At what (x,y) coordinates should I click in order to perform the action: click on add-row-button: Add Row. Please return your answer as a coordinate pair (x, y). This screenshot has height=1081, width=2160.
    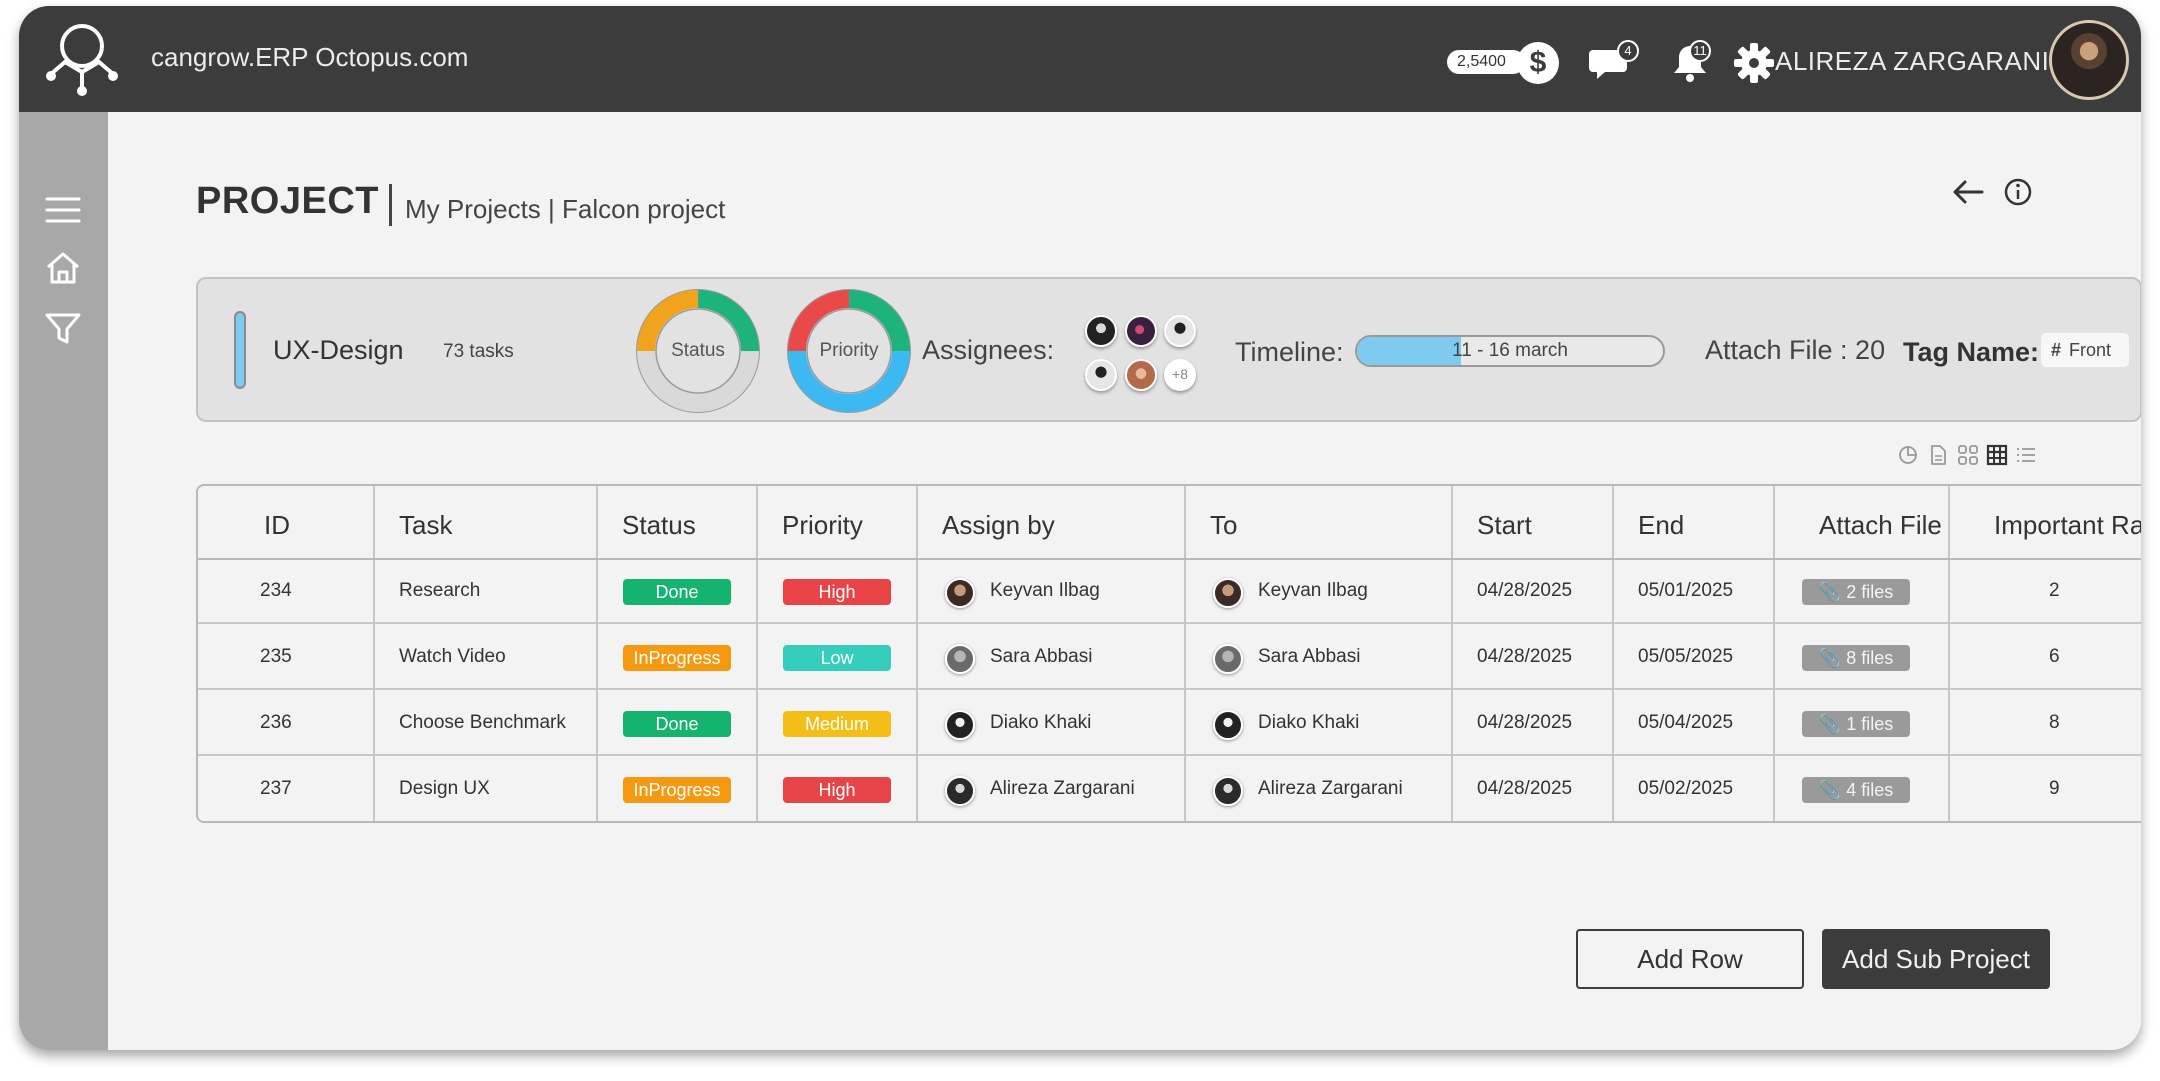
    Looking at the image, I should click on (1690, 959).